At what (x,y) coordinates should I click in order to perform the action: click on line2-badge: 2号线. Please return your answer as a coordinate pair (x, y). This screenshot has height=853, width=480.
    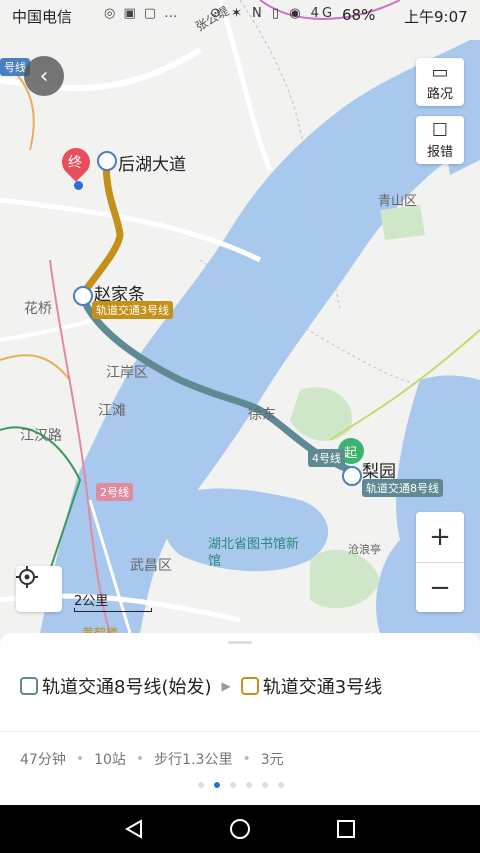
    Looking at the image, I should click on (114, 492).